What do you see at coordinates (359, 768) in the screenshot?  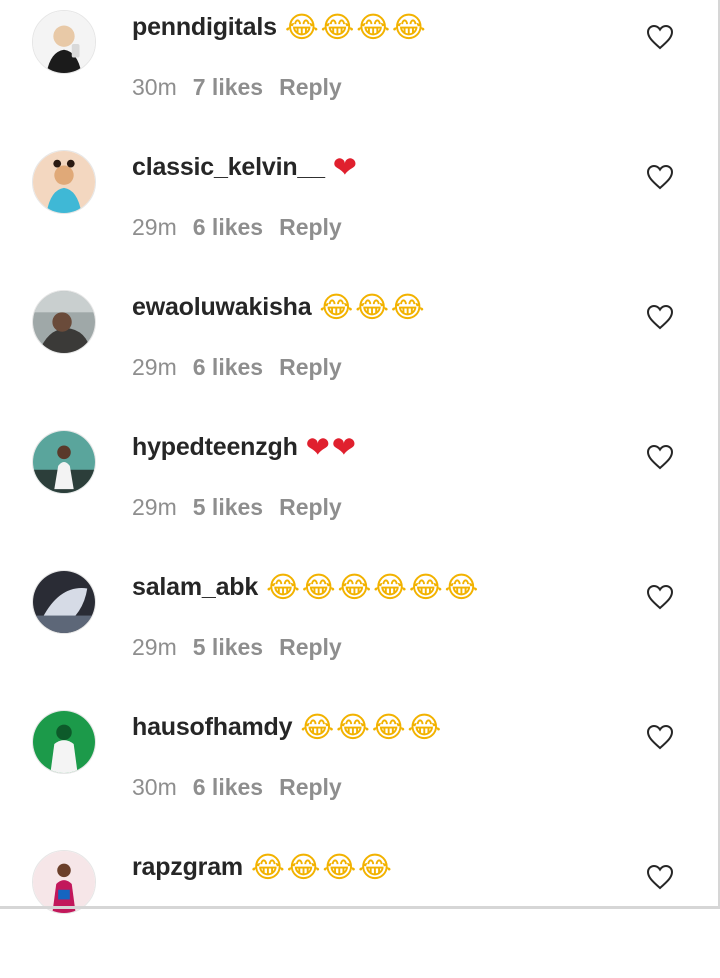 I see `comment-item: hausofhamdy 😂😂😂😂 30m 6 likes Reply` at bounding box center [359, 768].